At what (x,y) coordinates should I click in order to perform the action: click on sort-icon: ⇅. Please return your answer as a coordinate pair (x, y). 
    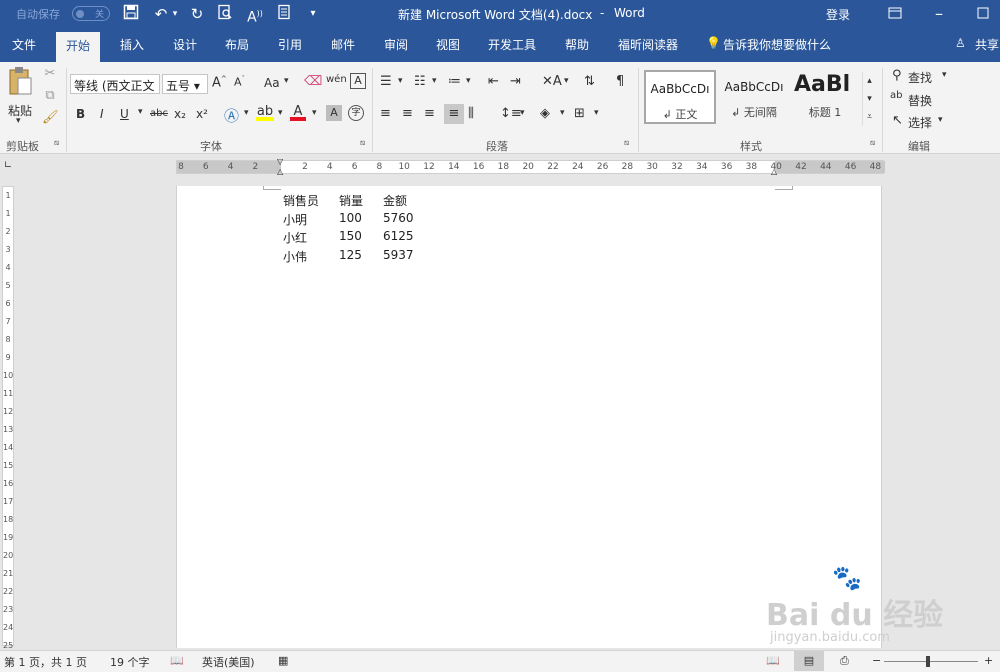
    Looking at the image, I should click on (589, 81).